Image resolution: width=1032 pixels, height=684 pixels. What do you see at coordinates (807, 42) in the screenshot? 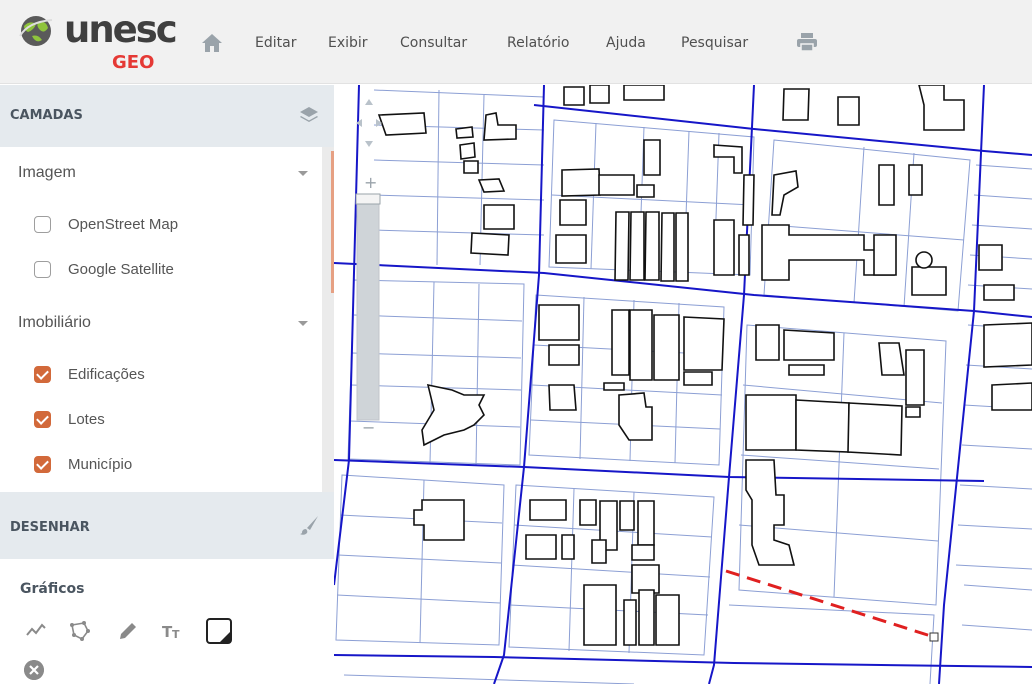
I see `print-icon` at bounding box center [807, 42].